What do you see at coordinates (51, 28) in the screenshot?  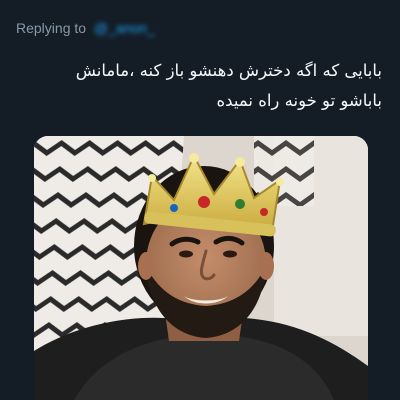 I see `replying-to-label: Replying to` at bounding box center [51, 28].